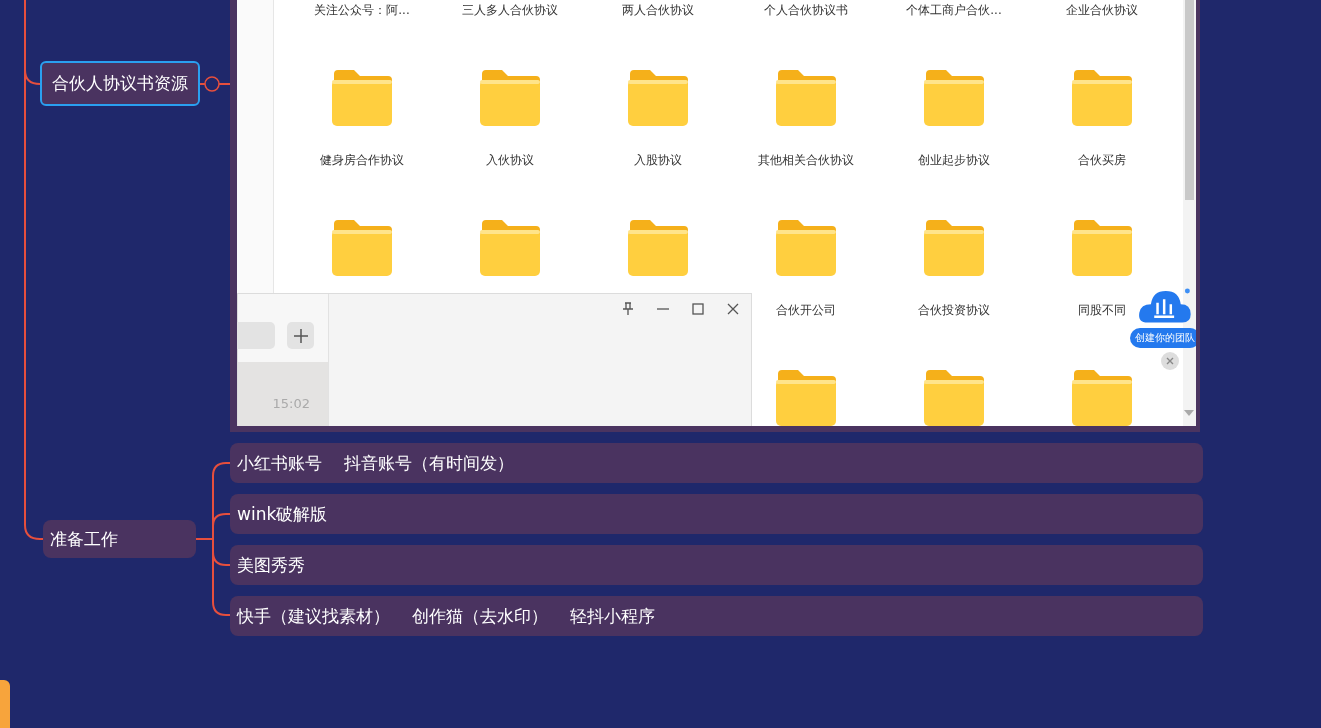  What do you see at coordinates (282, 514) in the screenshot?
I see `topic-text: wink破解版` at bounding box center [282, 514].